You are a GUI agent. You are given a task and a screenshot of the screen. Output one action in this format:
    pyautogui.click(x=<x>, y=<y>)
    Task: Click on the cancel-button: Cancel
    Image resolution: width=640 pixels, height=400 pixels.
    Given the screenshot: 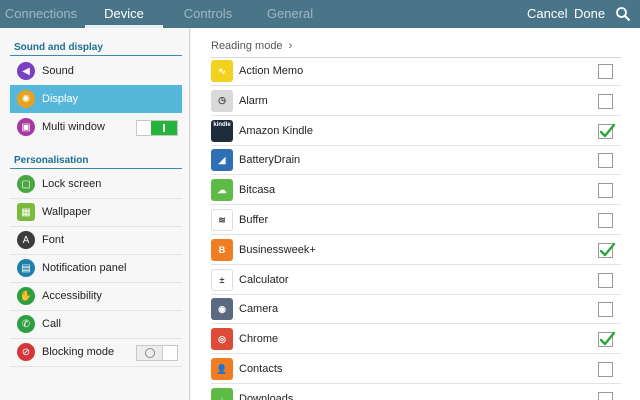 What is the action you would take?
    pyautogui.click(x=547, y=14)
    